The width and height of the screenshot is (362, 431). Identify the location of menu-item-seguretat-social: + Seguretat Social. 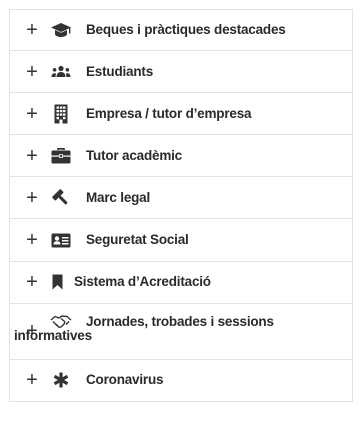
(181, 240).